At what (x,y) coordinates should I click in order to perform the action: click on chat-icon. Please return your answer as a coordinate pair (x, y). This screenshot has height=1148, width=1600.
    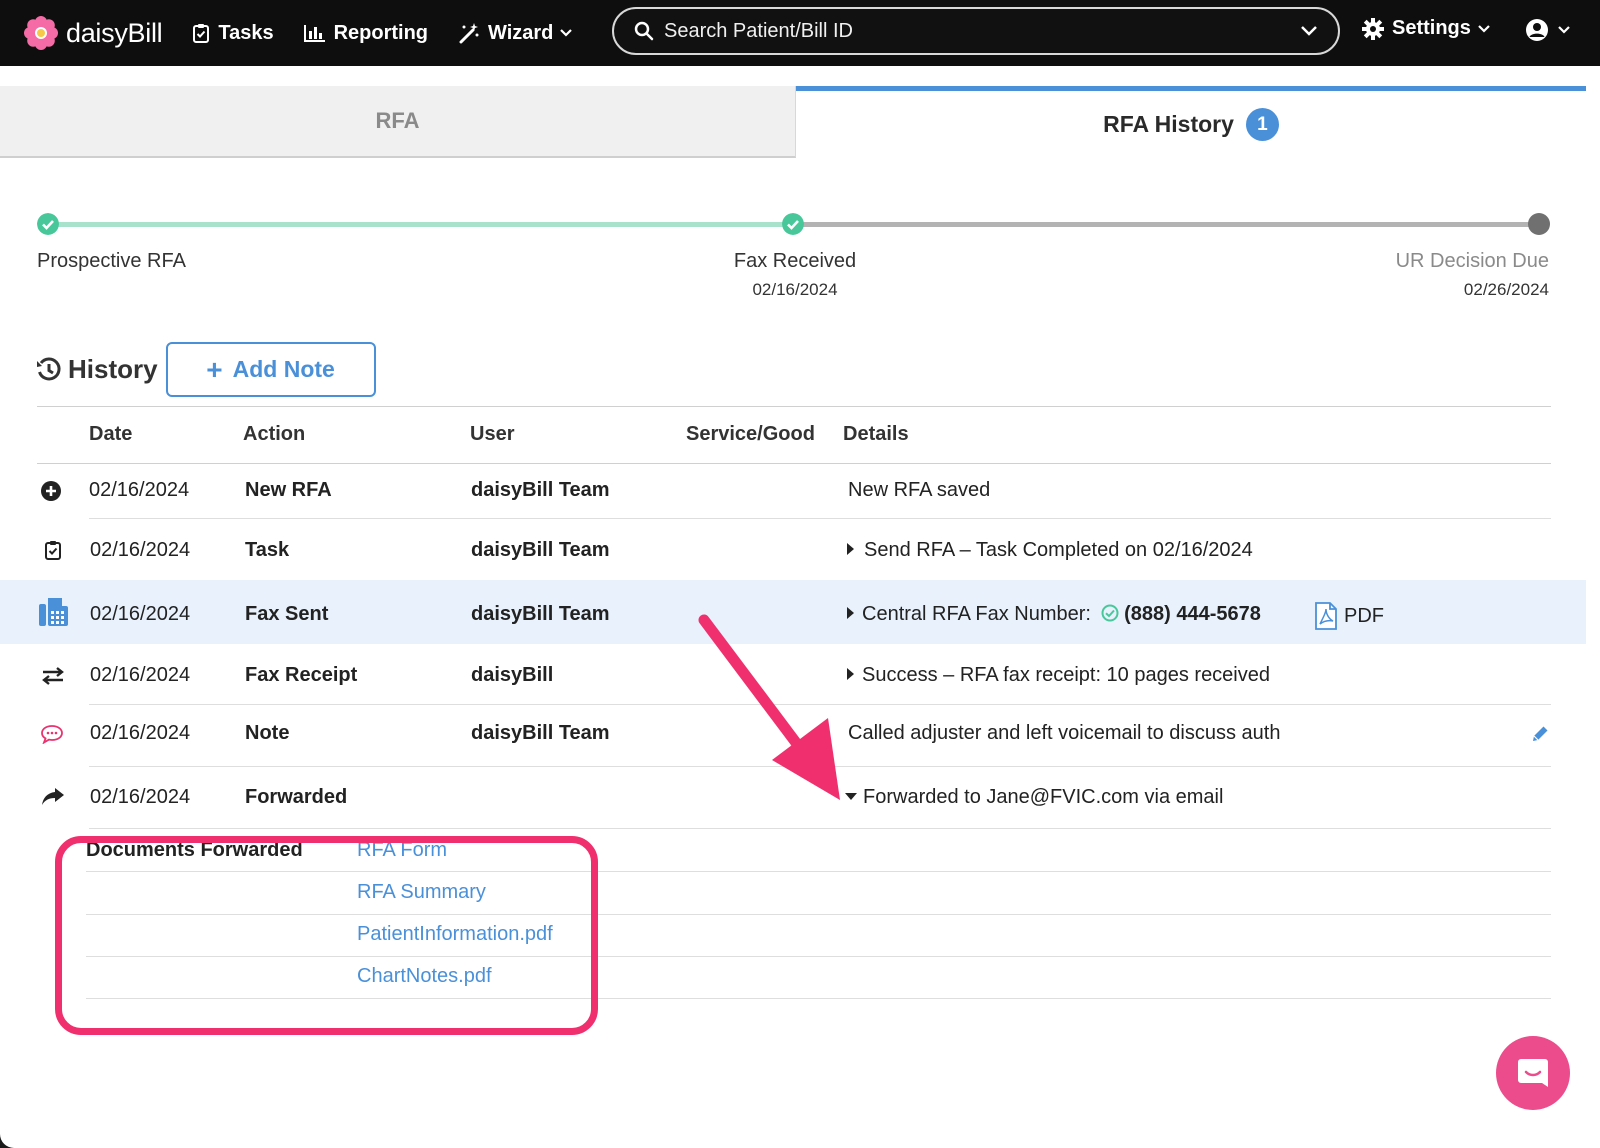
    Looking at the image, I should click on (1533, 1073).